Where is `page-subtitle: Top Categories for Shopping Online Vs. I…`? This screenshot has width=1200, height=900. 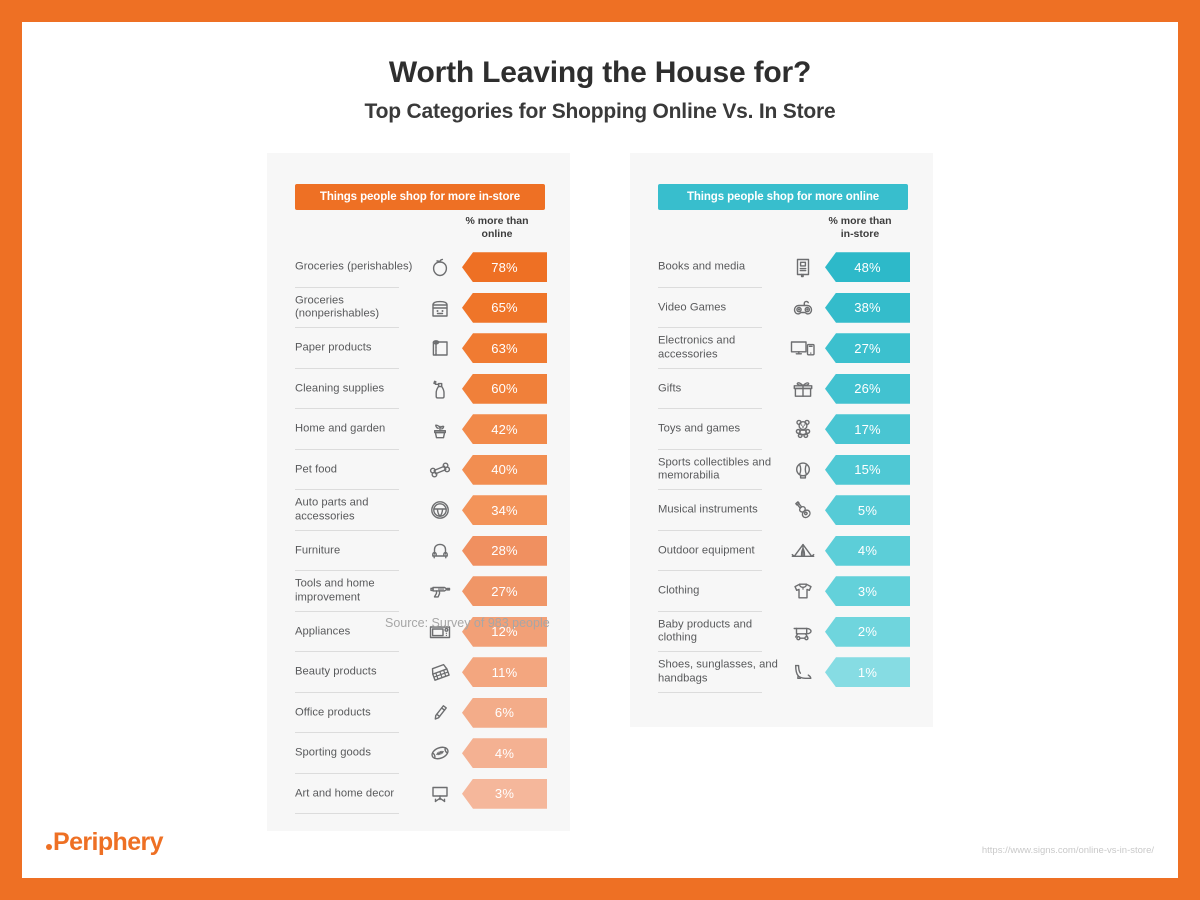 page-subtitle: Top Categories for Shopping Online Vs. I… is located at coordinates (600, 111).